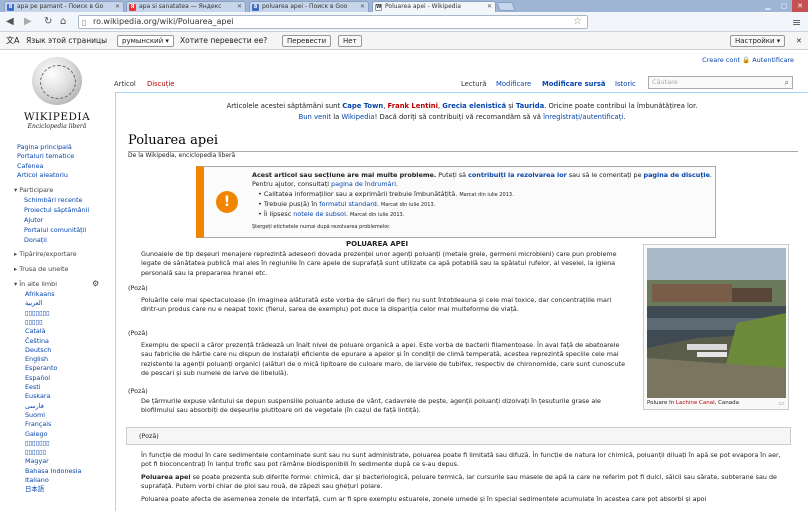 The width and height of the screenshot is (808, 511). Describe the element at coordinates (125, 84) in the screenshot. I see `tab-article: Articol` at that location.